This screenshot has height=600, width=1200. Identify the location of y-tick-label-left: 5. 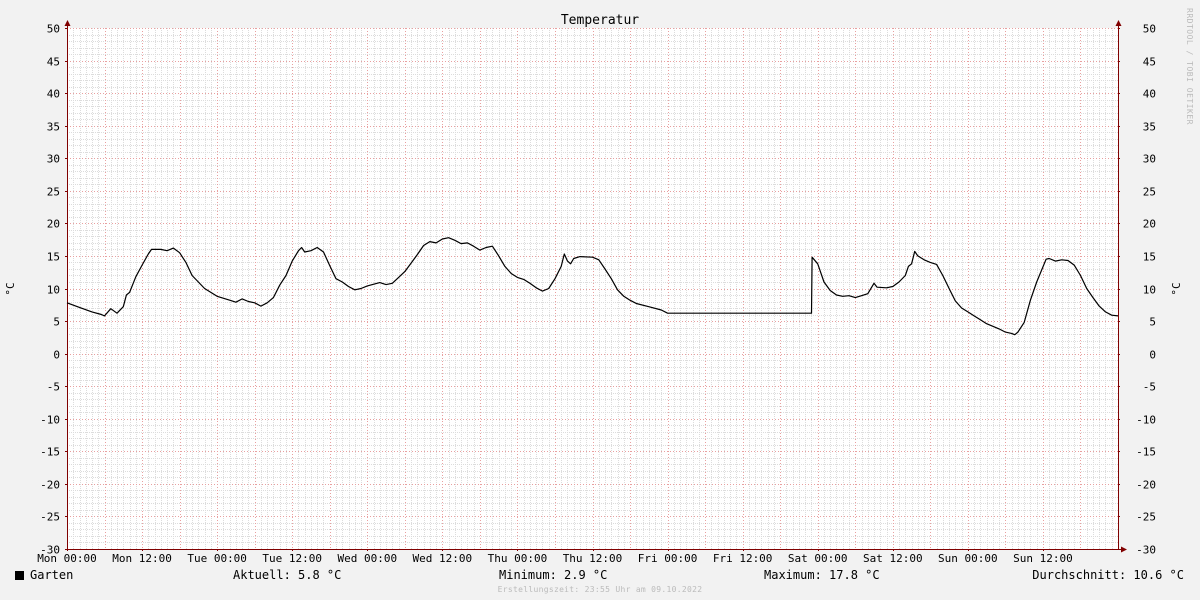
(56, 322).